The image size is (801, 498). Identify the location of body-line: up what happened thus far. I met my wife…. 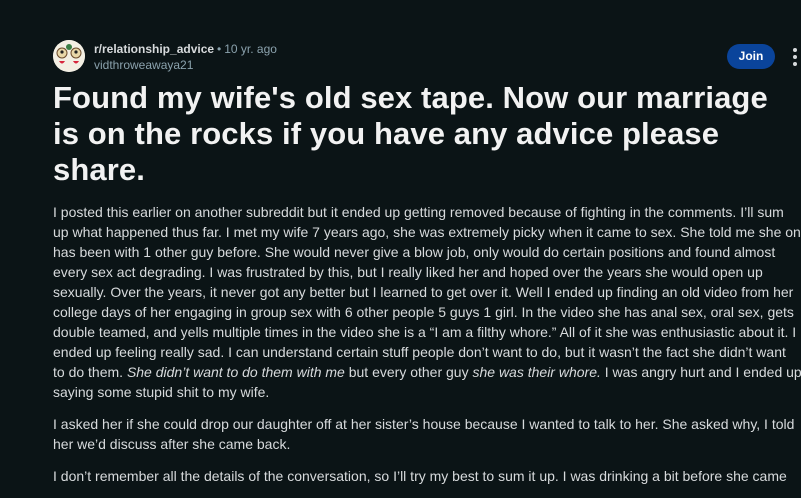
(427, 232).